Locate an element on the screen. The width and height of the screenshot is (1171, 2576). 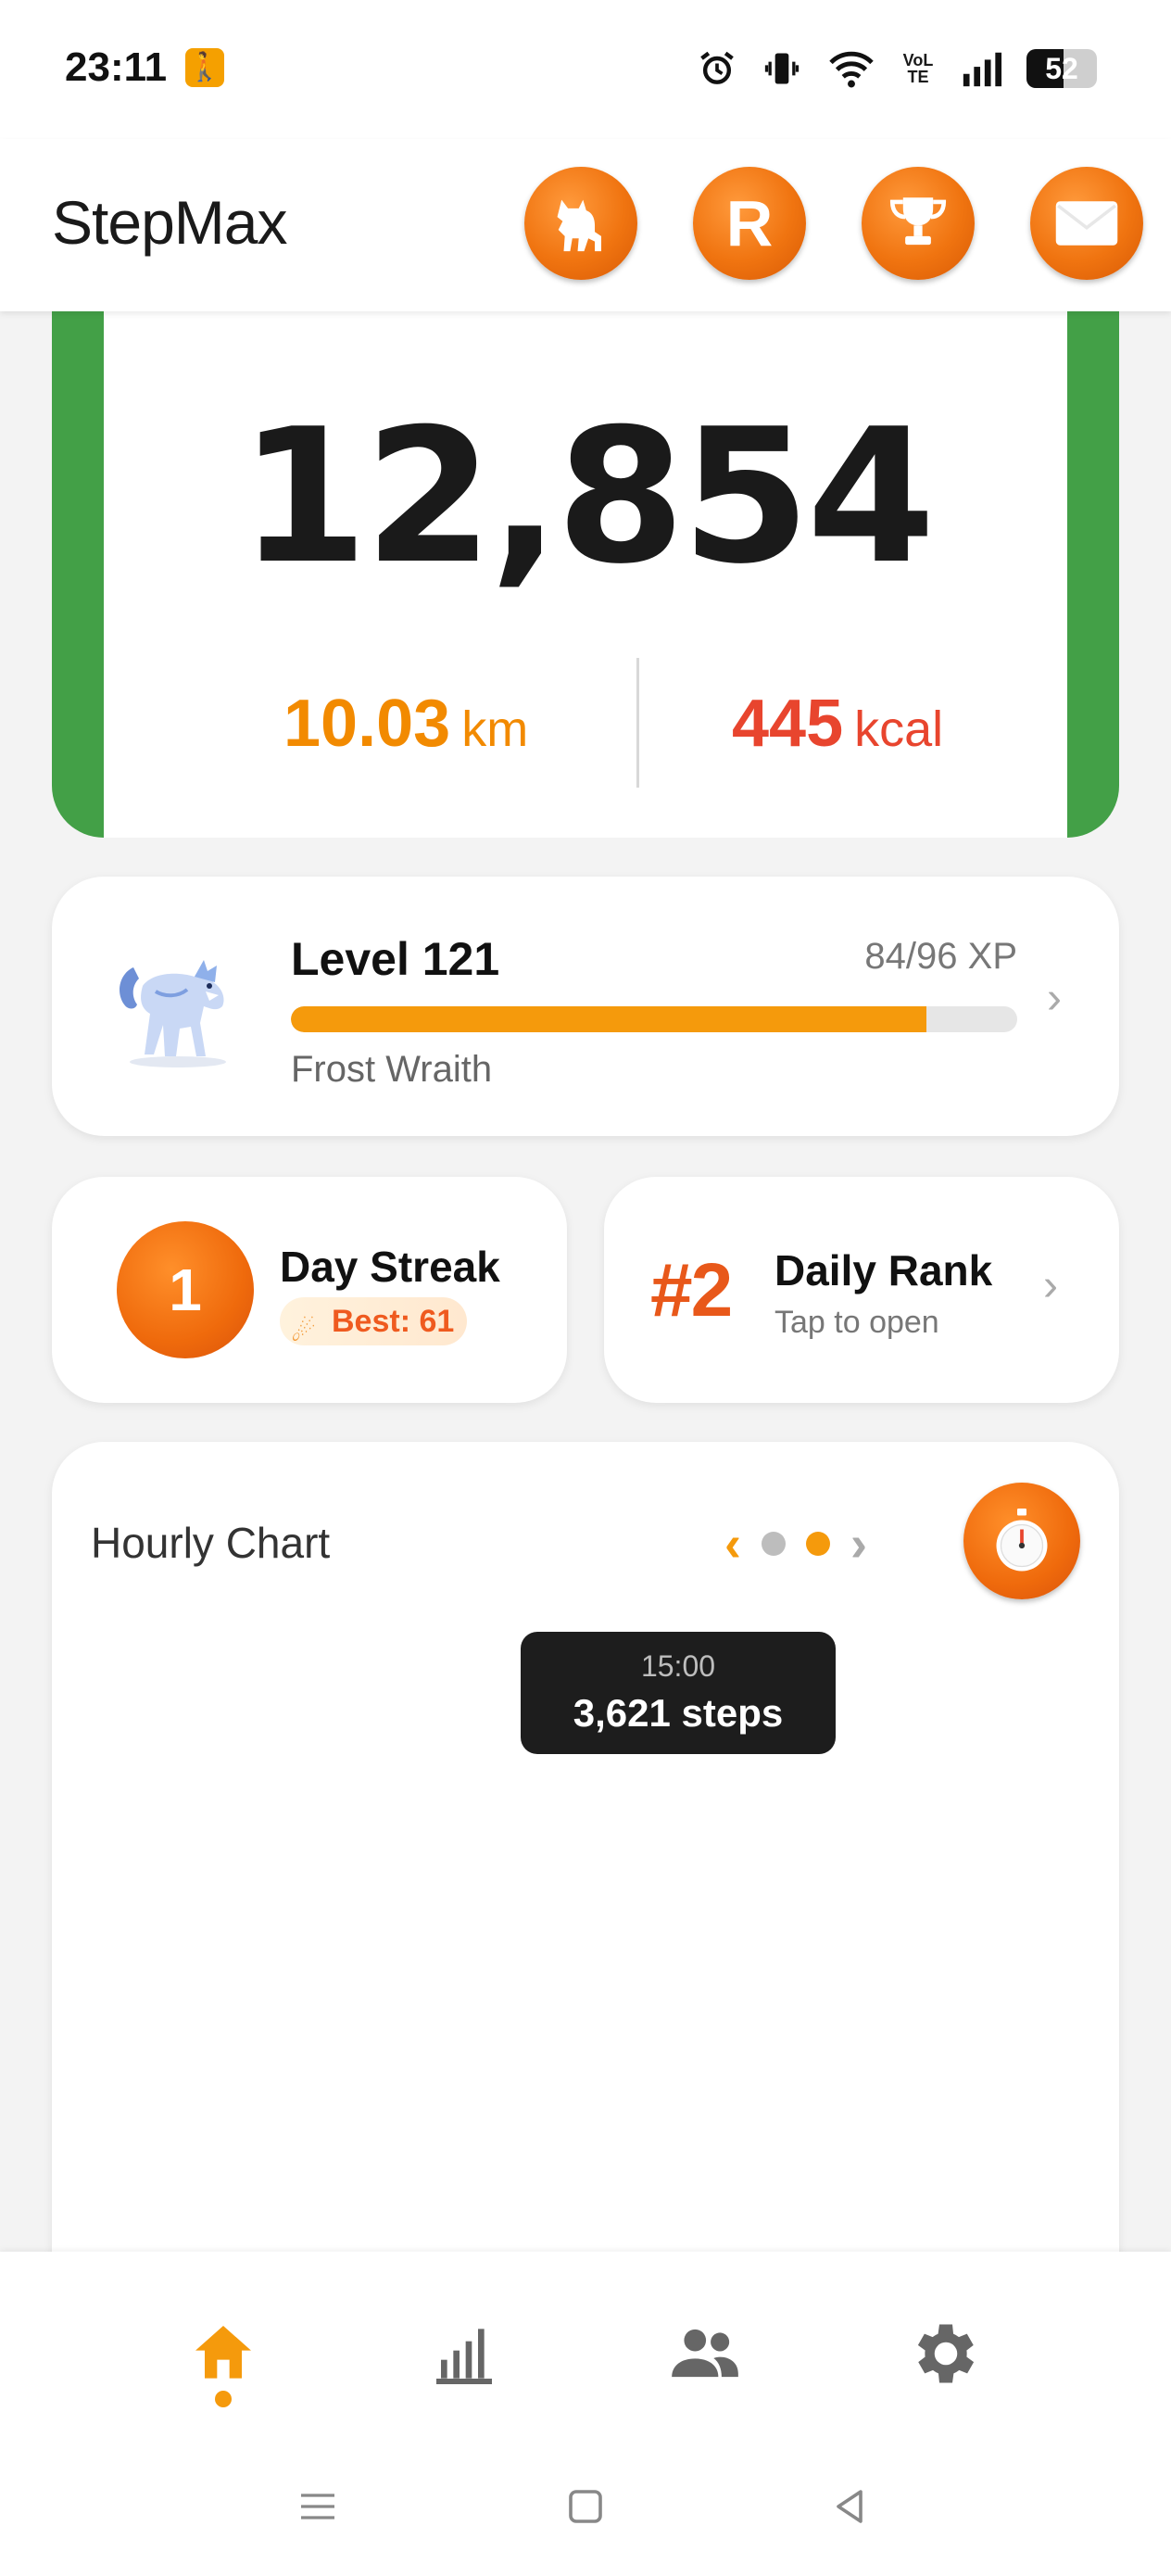
pet-button is located at coordinates (581, 224).